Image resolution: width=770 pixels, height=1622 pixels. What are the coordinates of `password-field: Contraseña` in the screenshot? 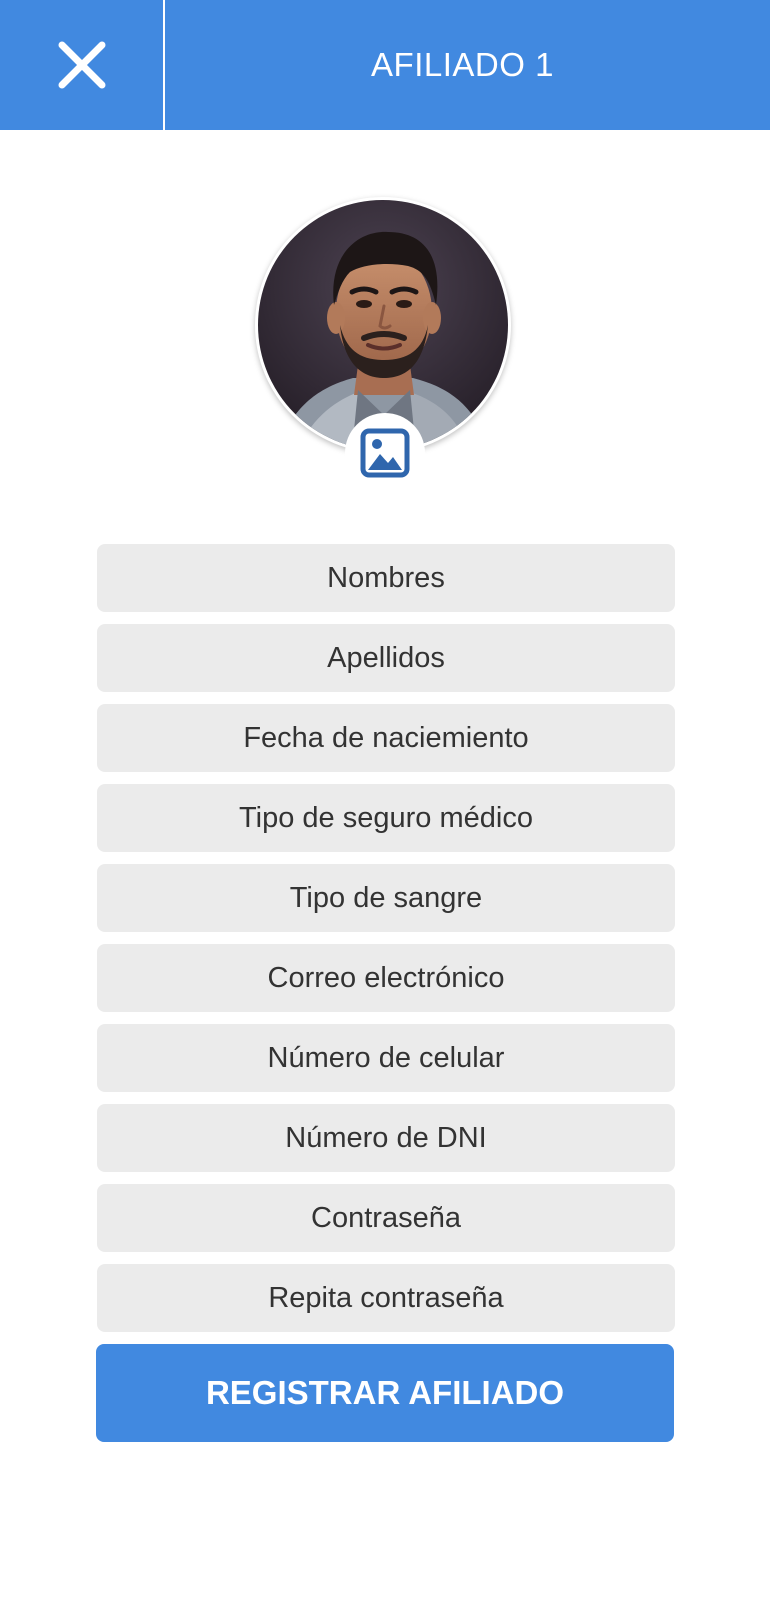 It's located at (386, 1218).